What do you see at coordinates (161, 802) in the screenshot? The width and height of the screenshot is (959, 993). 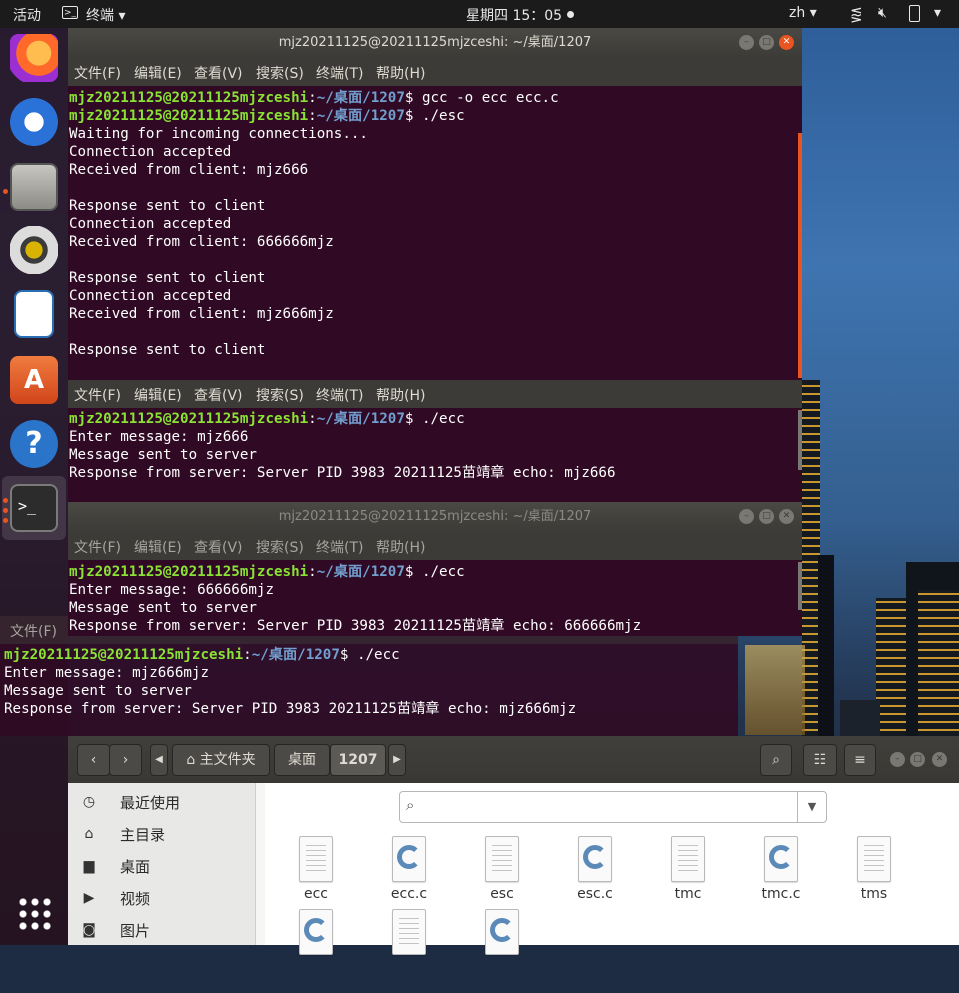 I see `sidebar-item-recent: ◷ 最近使用` at bounding box center [161, 802].